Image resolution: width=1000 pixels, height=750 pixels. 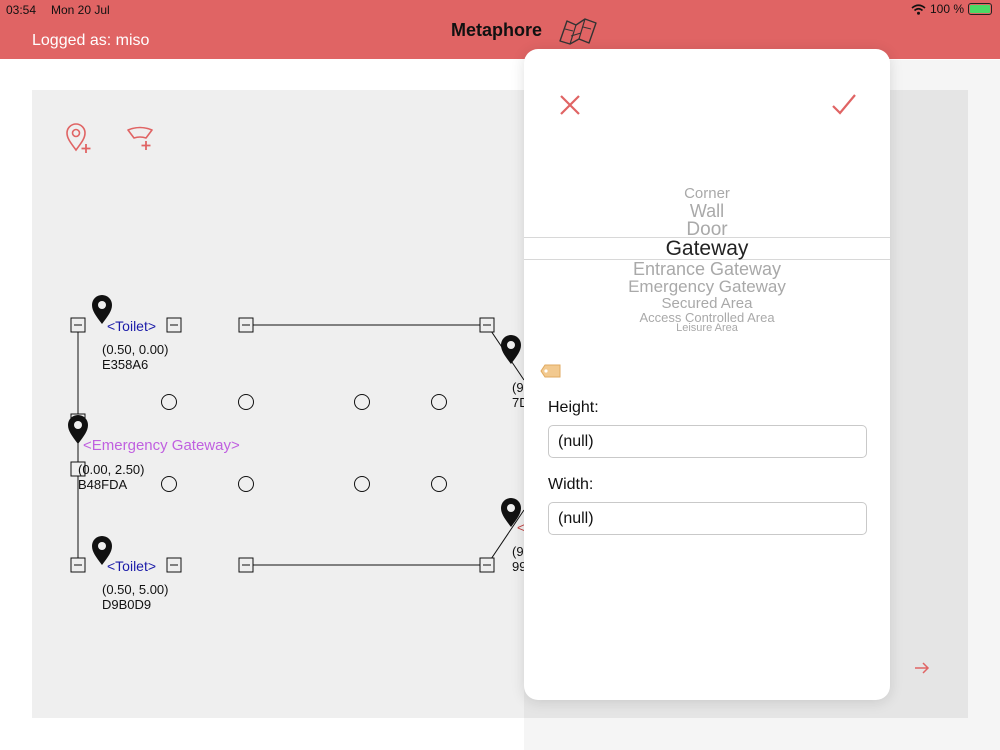 What do you see at coordinates (707, 441) in the screenshot?
I see `height-field` at bounding box center [707, 441].